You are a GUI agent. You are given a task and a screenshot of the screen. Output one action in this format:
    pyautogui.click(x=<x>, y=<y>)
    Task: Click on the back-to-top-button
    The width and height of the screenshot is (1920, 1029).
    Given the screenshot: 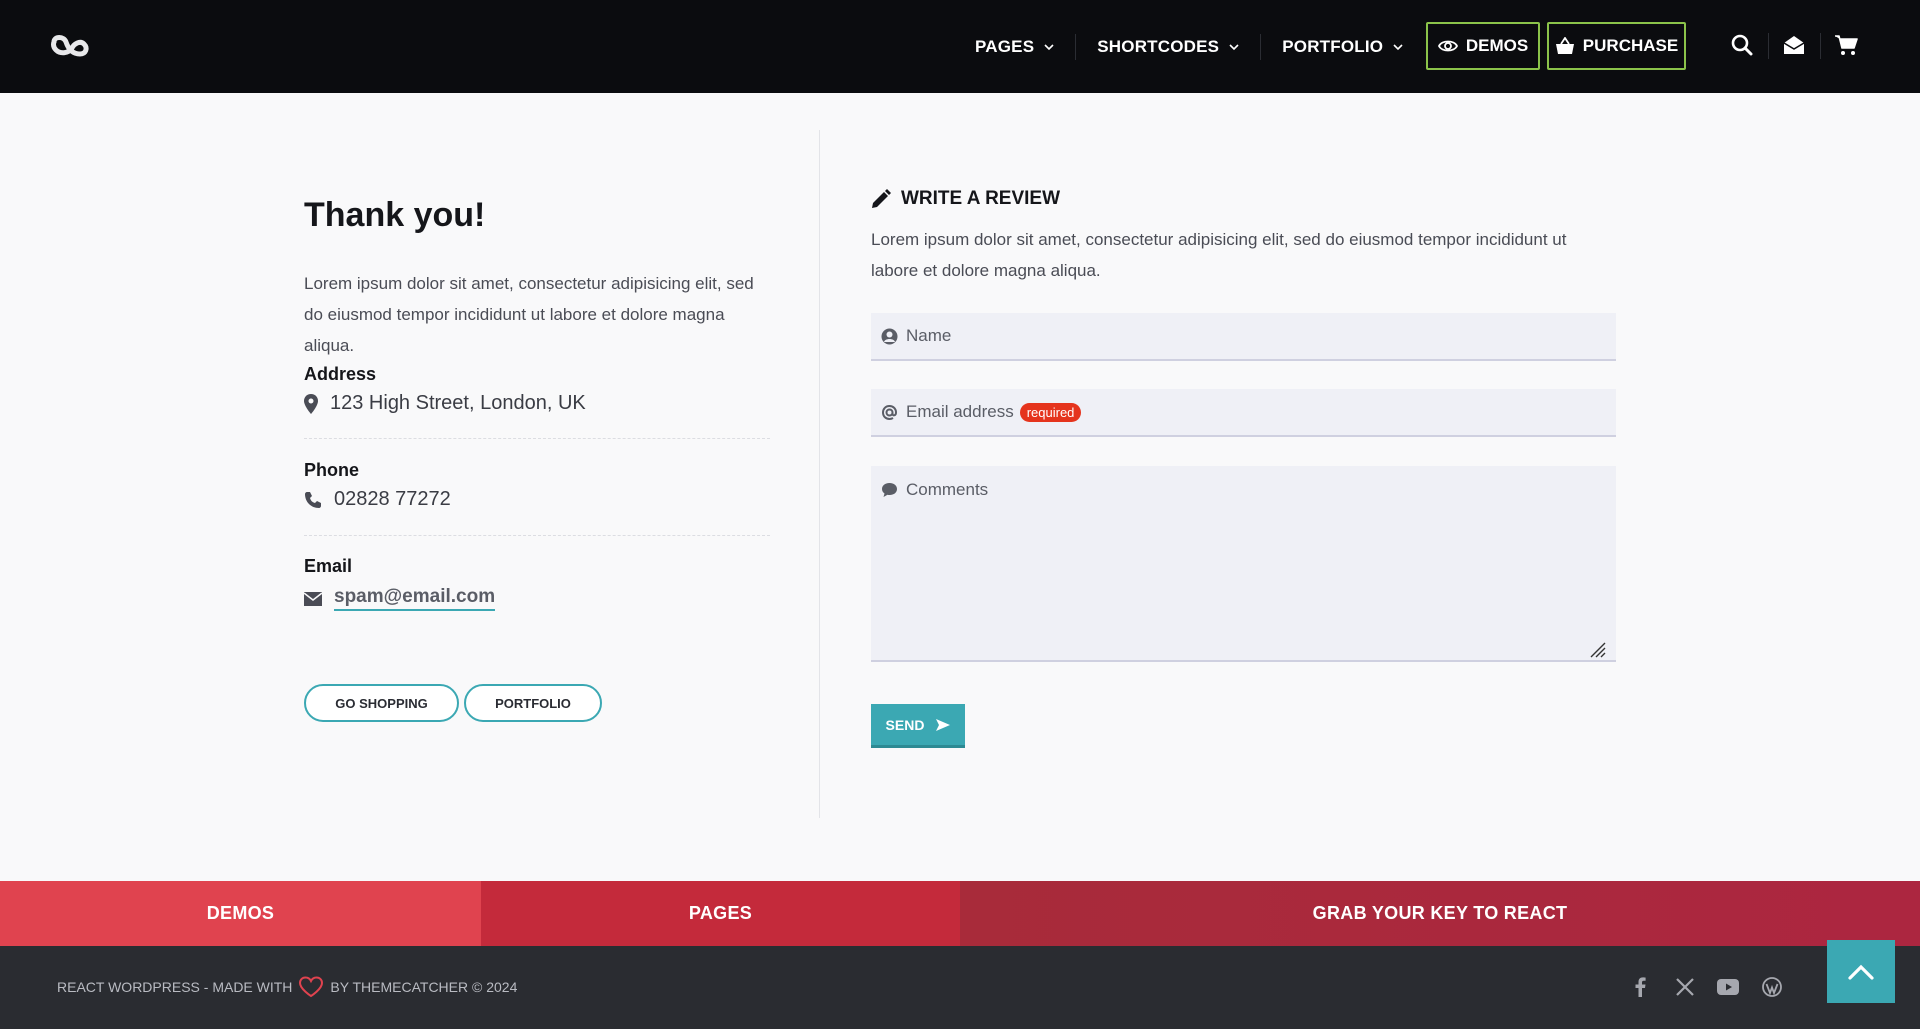 What is the action you would take?
    pyautogui.click(x=1861, y=971)
    